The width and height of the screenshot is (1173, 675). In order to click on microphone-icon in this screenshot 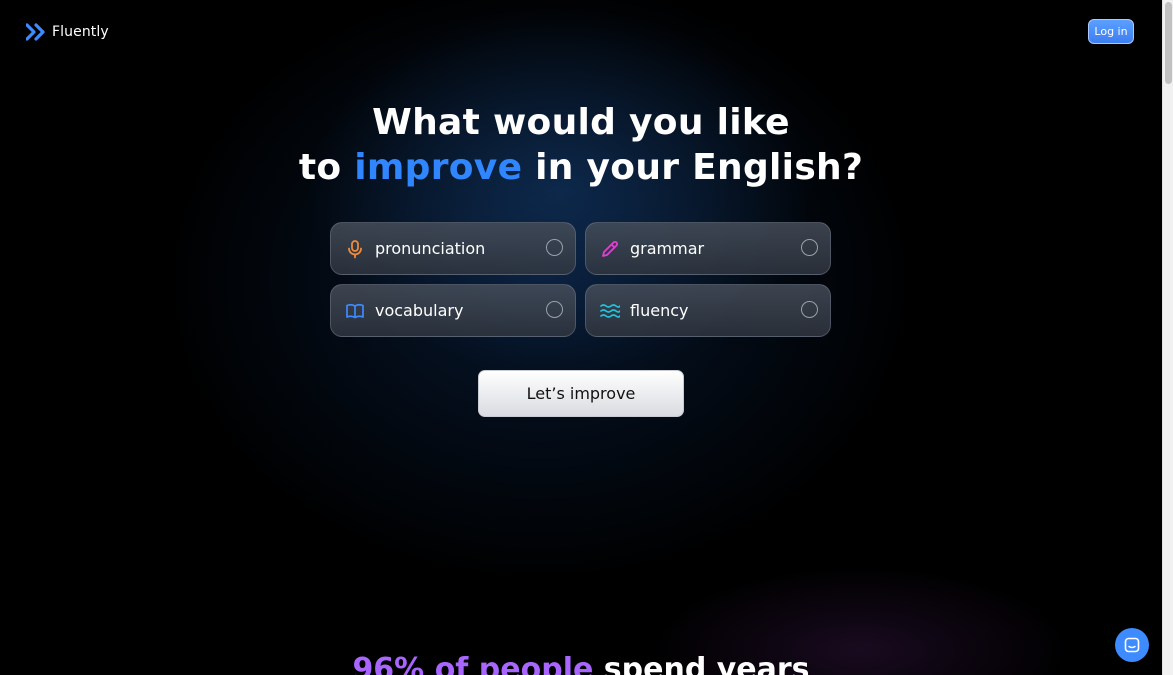, I will do `click(355, 249)`.